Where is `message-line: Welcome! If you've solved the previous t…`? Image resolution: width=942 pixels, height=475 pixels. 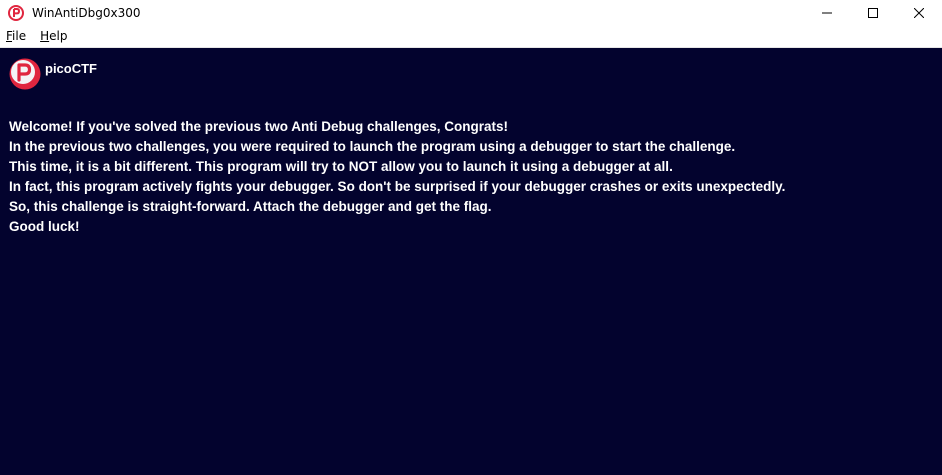
message-line: Welcome! If you've solved the previous t… is located at coordinates (259, 126).